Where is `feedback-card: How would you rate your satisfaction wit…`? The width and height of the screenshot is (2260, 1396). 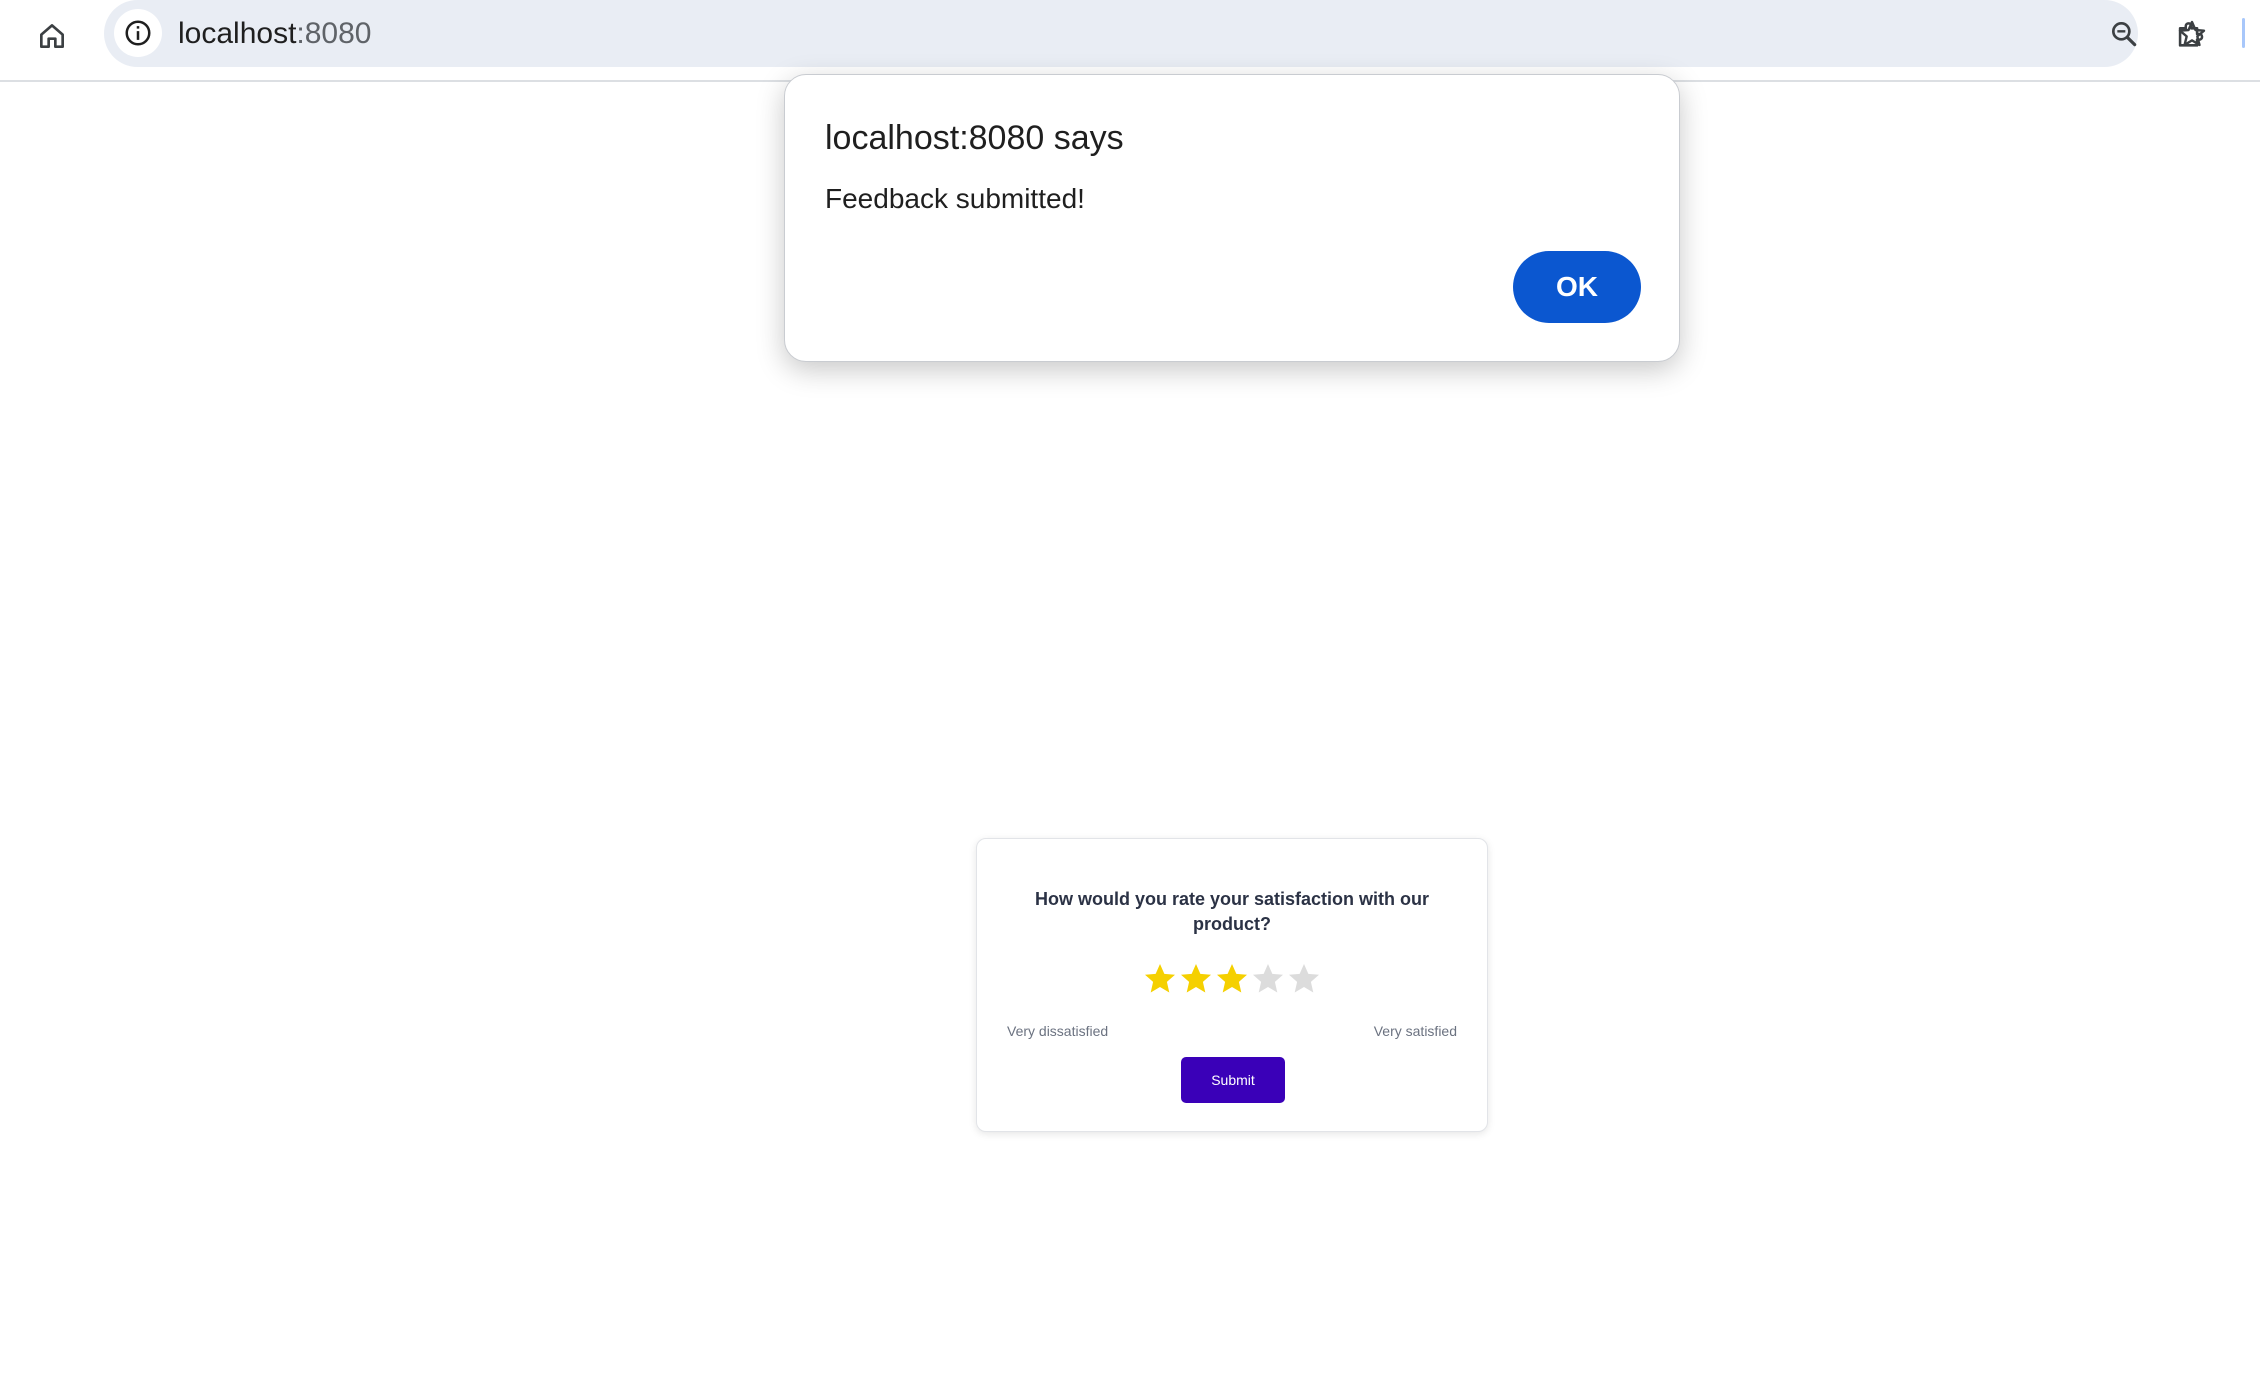 feedback-card: How would you rate your satisfaction wit… is located at coordinates (1232, 985).